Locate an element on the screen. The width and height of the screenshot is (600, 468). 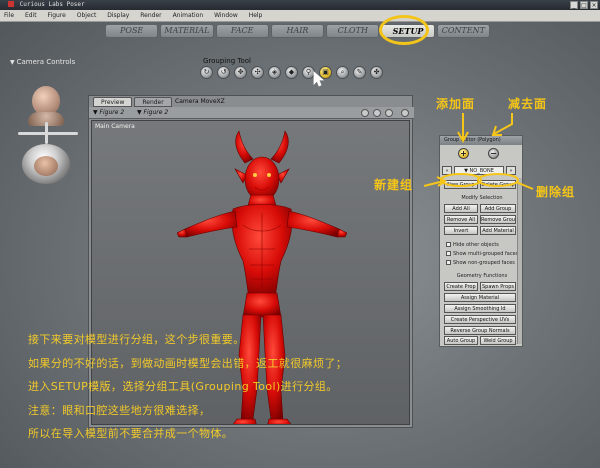
arrow-cursor-icon is located at coordinates (319, 79).